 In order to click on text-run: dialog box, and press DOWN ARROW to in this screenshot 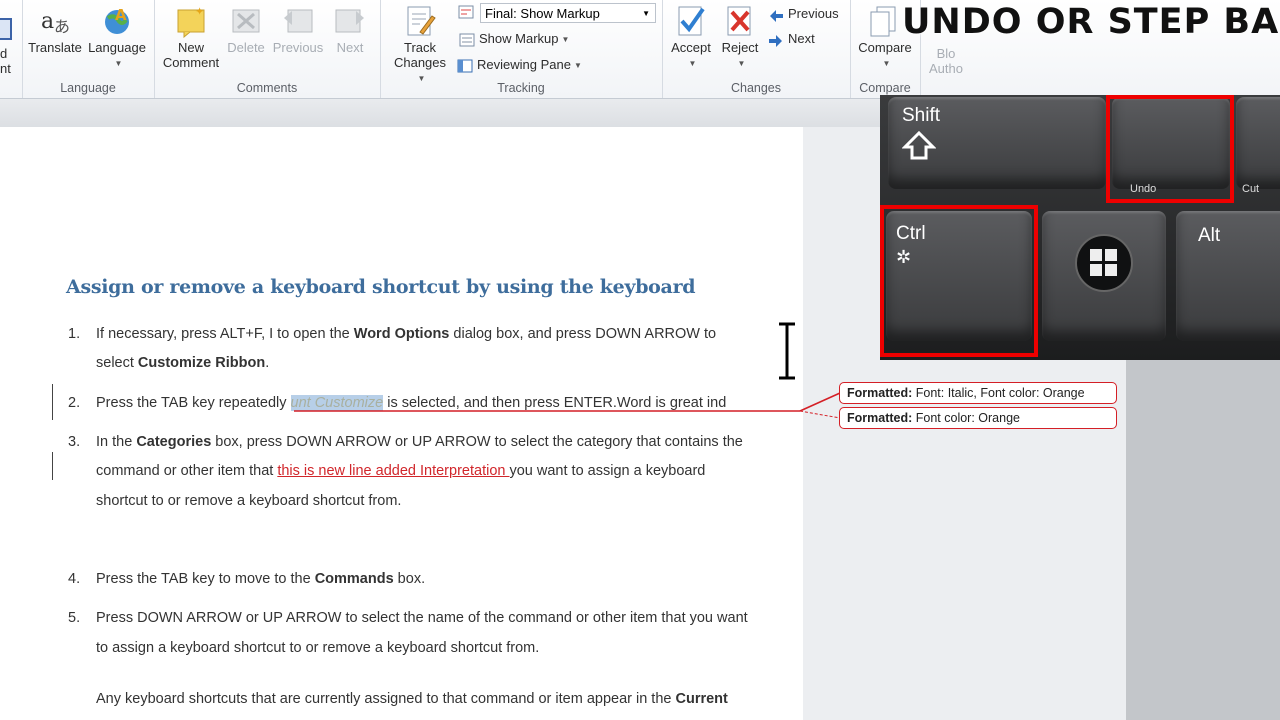, I will do `click(583, 334)`.